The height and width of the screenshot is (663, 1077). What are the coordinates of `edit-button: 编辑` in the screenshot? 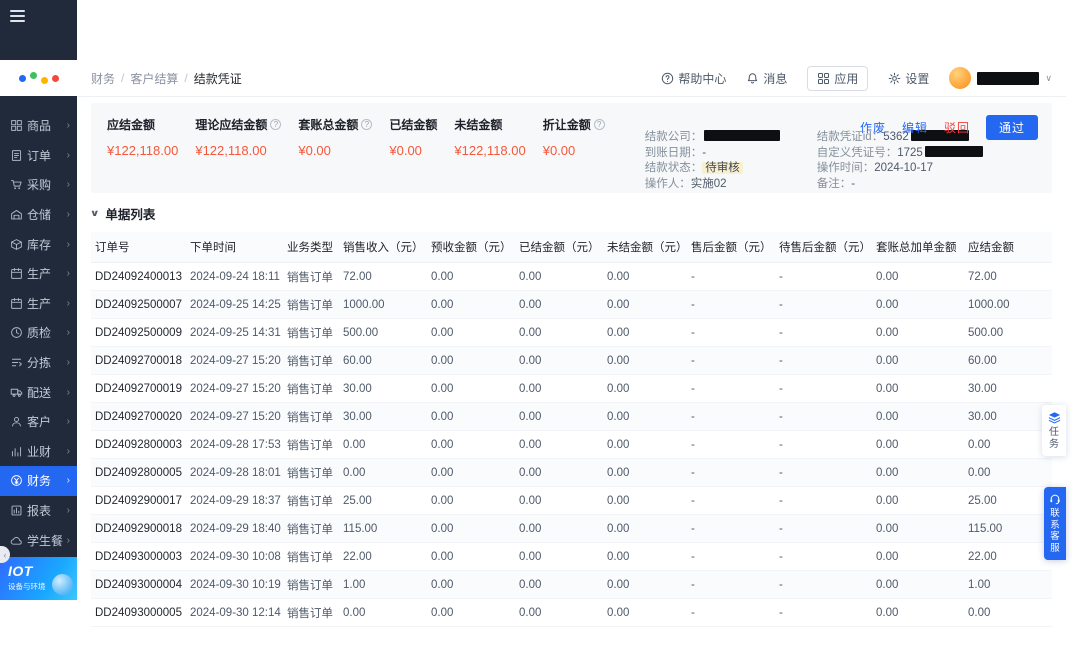 It's located at (915, 127).